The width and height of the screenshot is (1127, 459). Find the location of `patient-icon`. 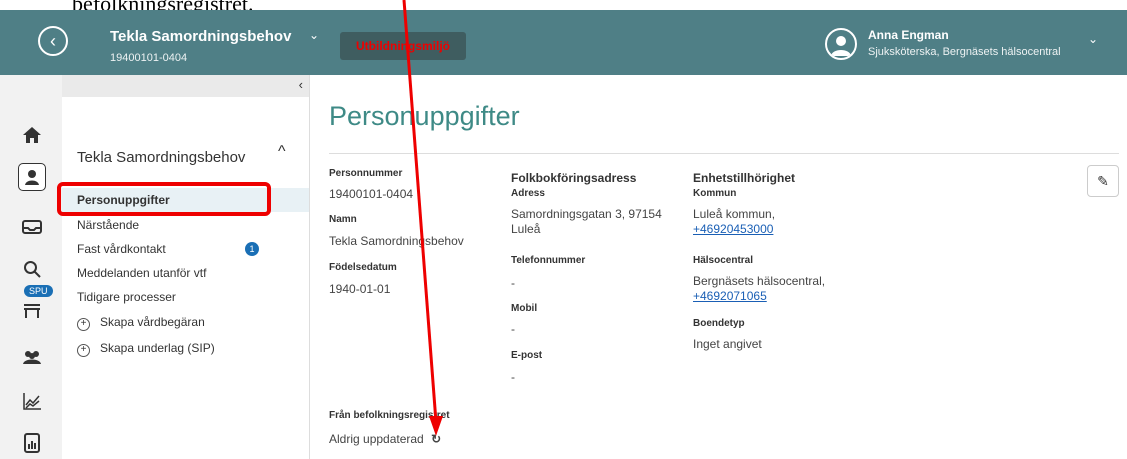

patient-icon is located at coordinates (32, 177).